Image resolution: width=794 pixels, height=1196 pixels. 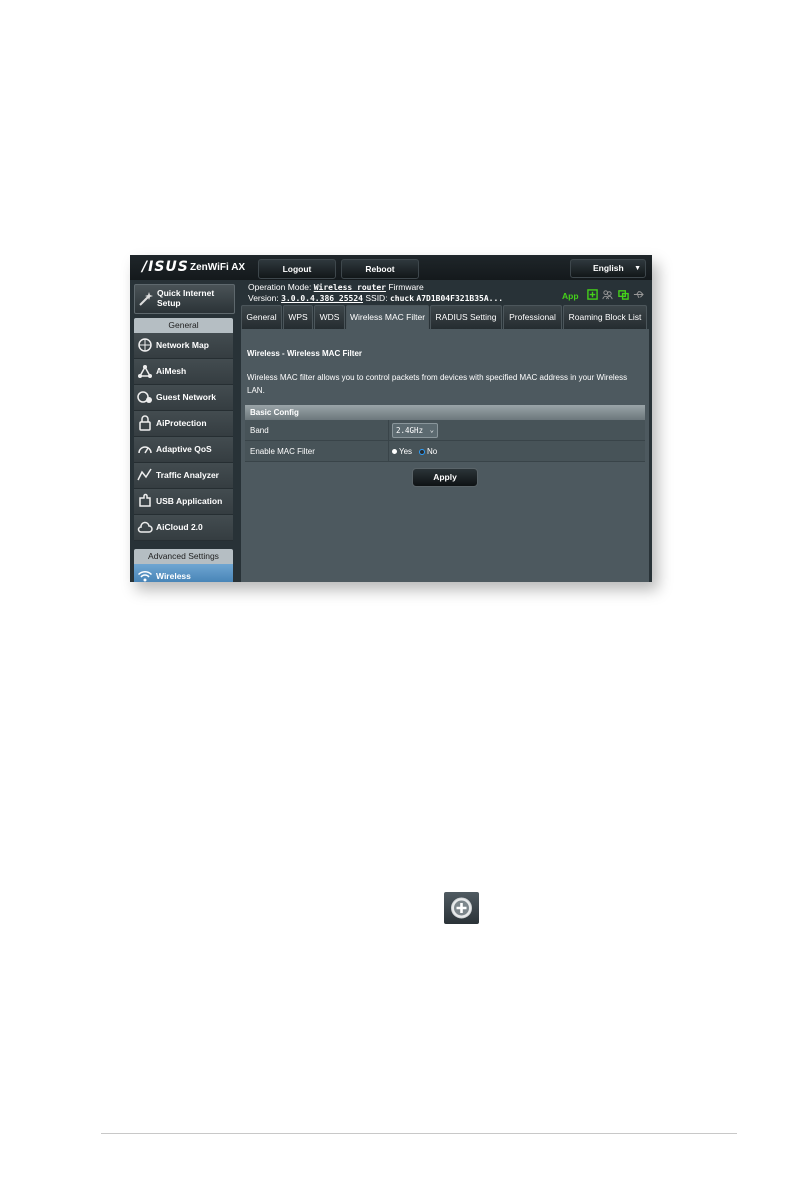 I want to click on top-bar: /ISUS ZenWiFi AX Logout Reboot English ▼, so click(x=391, y=267).